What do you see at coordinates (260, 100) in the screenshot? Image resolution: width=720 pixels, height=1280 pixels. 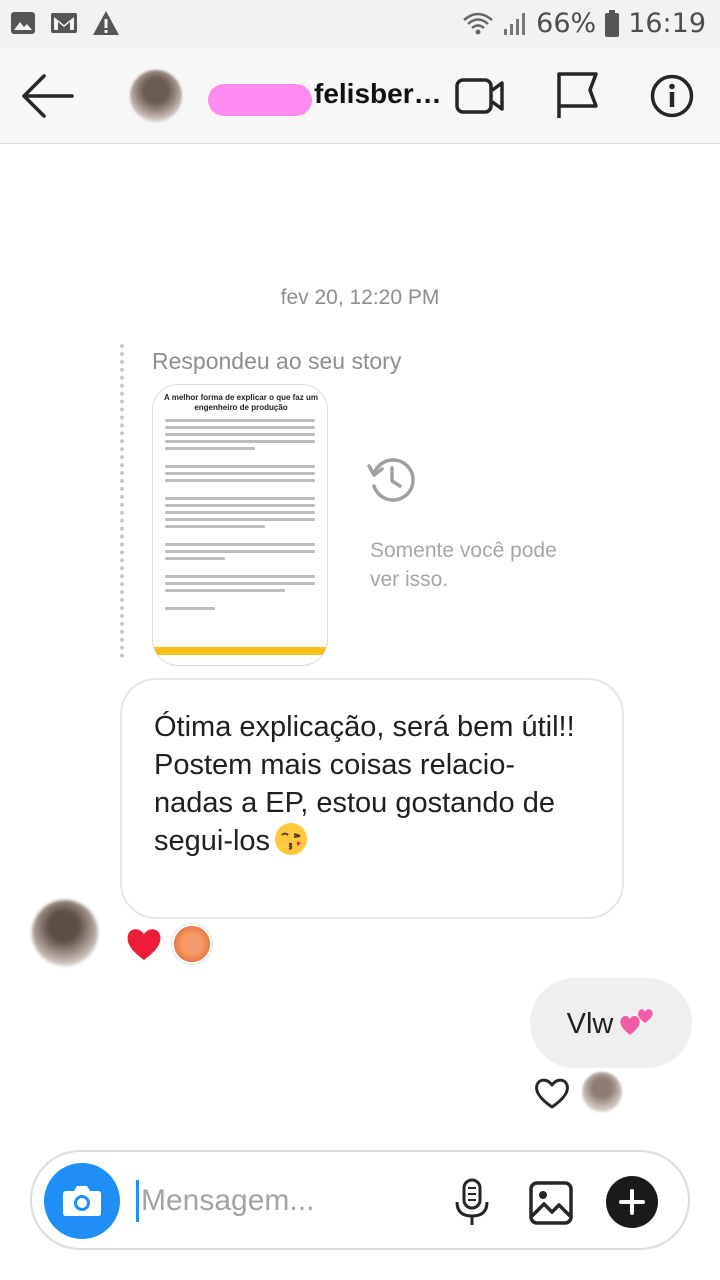 I see `redacted-name` at bounding box center [260, 100].